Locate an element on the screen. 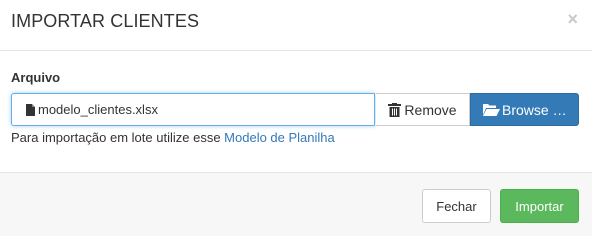 The image size is (592, 240). remove-button: Remove is located at coordinates (423, 109).